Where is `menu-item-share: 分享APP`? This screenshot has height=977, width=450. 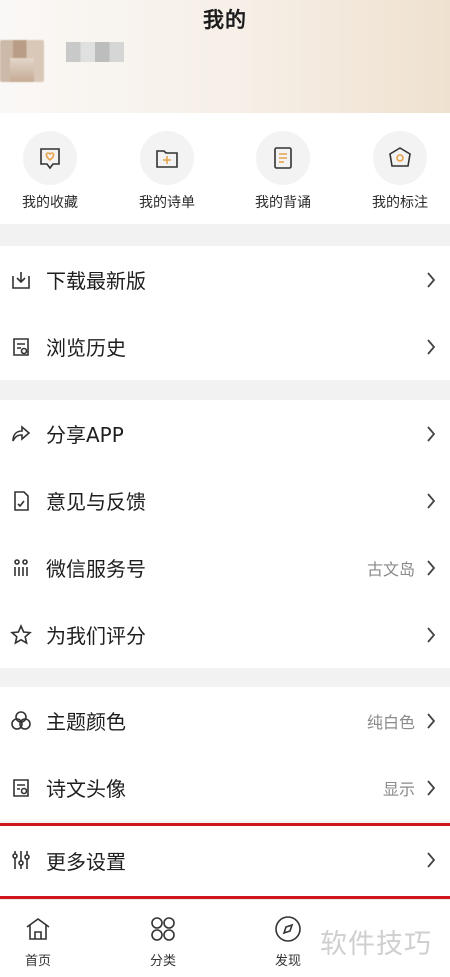
menu-item-share: 分享APP is located at coordinates (225, 433).